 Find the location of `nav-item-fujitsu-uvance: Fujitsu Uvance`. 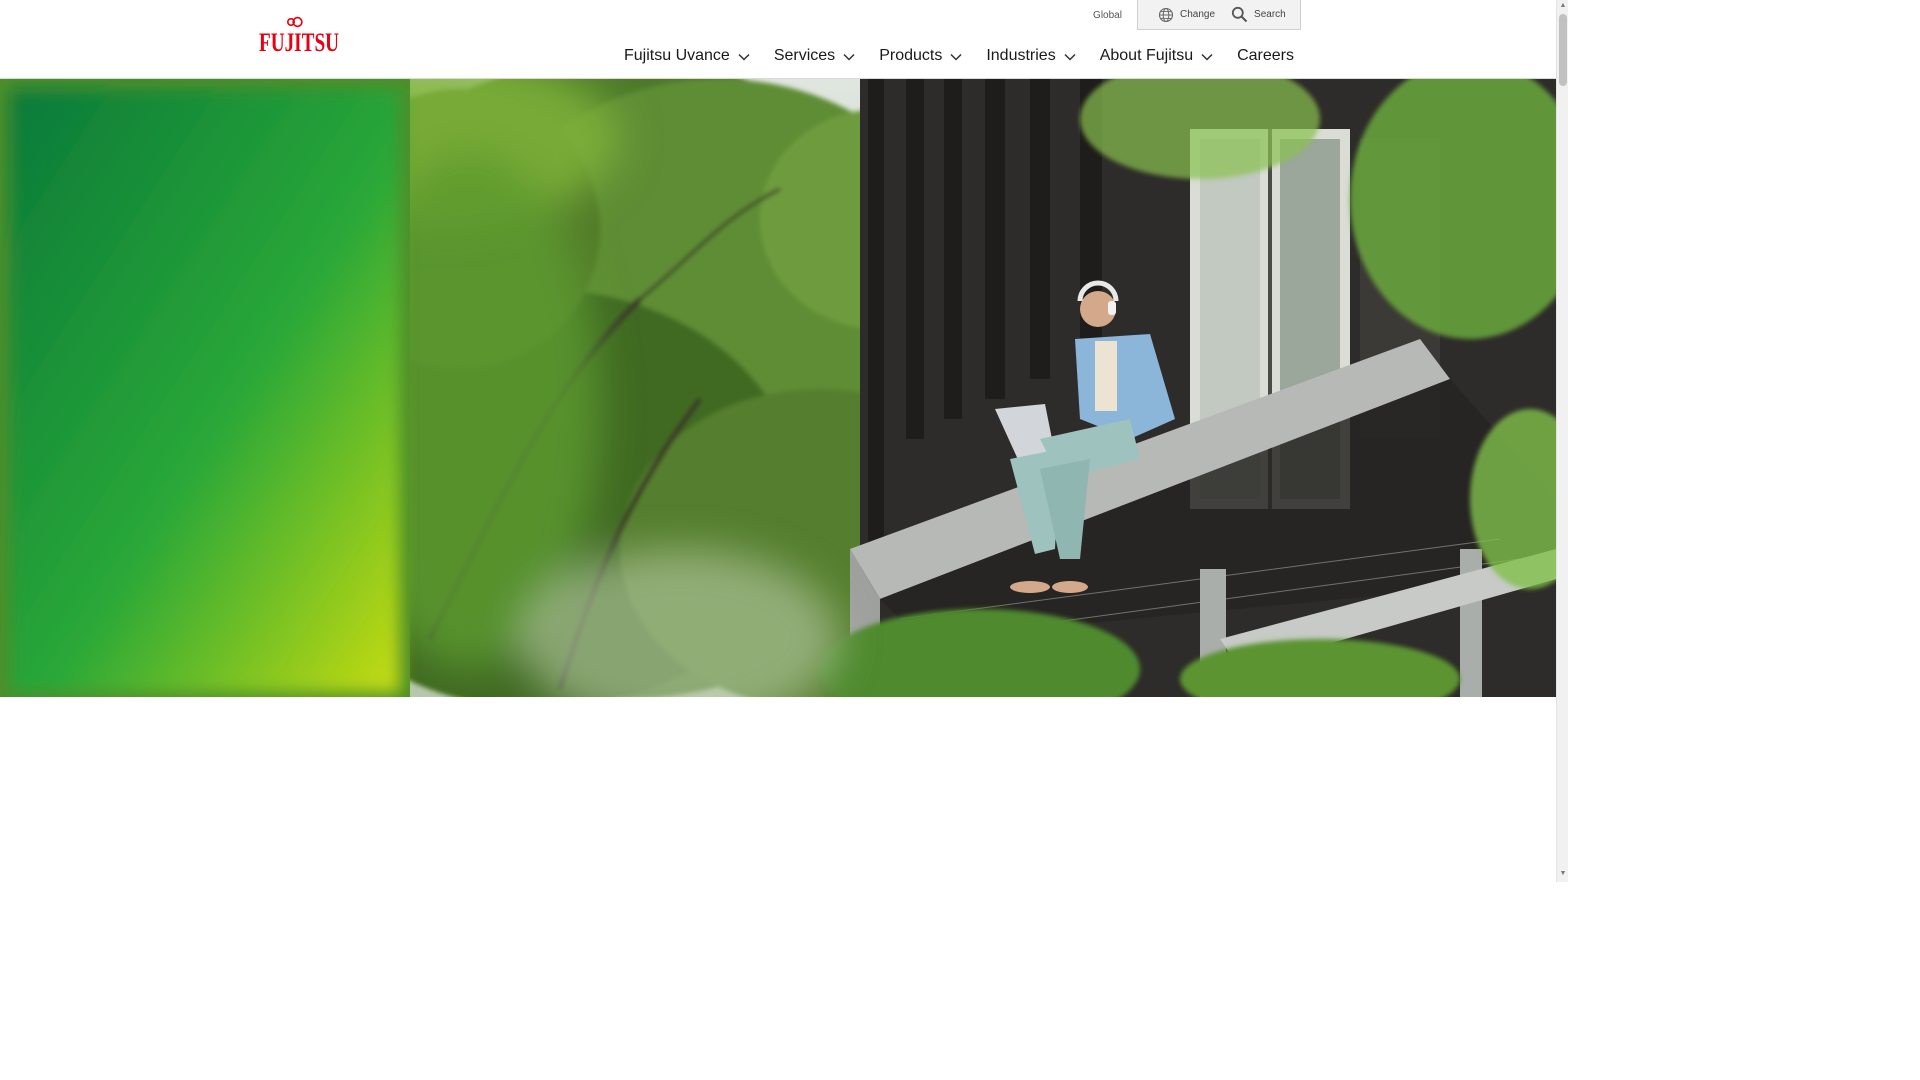

nav-item-fujitsu-uvance: Fujitsu Uvance is located at coordinates (687, 56).